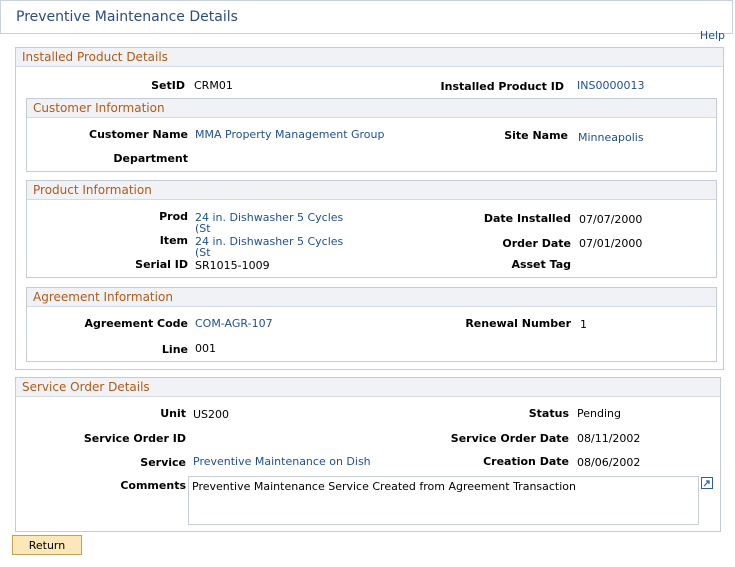 The image size is (735, 567). Describe the element at coordinates (205, 348) in the screenshot. I see `line-value: 001` at that location.